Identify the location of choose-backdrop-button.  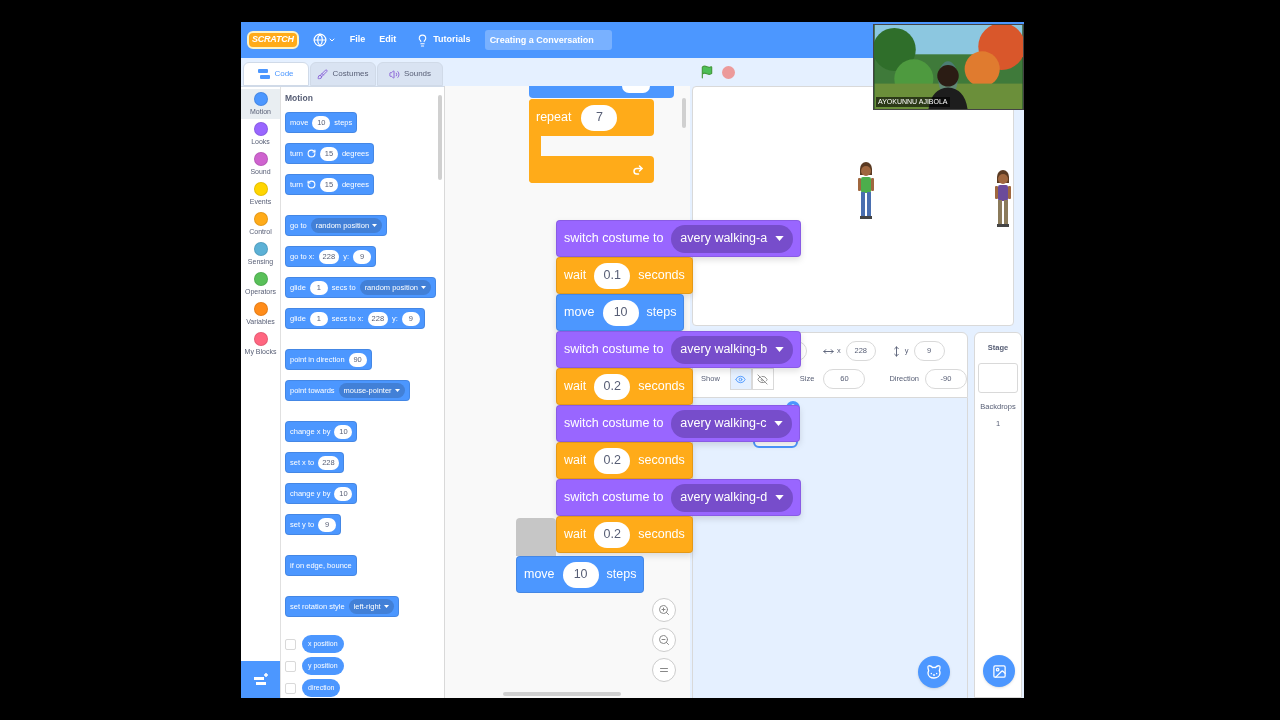
(999, 671).